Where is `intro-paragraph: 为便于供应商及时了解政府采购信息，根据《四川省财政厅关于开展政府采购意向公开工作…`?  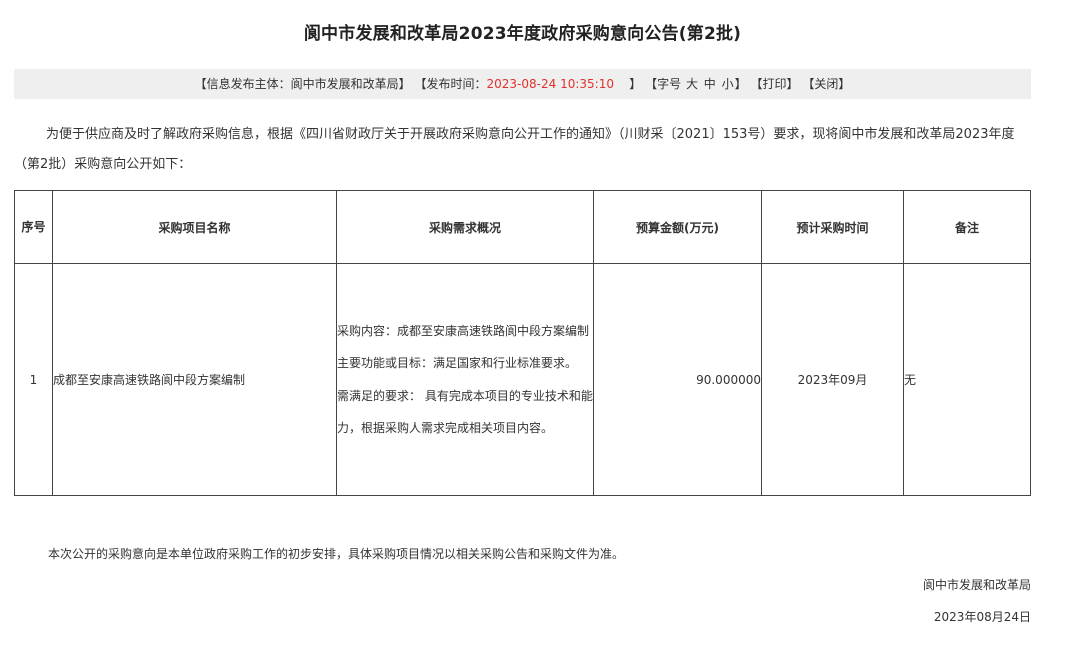
intro-paragraph: 为便于供应商及时了解政府采购信息，根据《四川省财政厅关于开展政府采购意向公开工作… is located at coordinates (514, 149).